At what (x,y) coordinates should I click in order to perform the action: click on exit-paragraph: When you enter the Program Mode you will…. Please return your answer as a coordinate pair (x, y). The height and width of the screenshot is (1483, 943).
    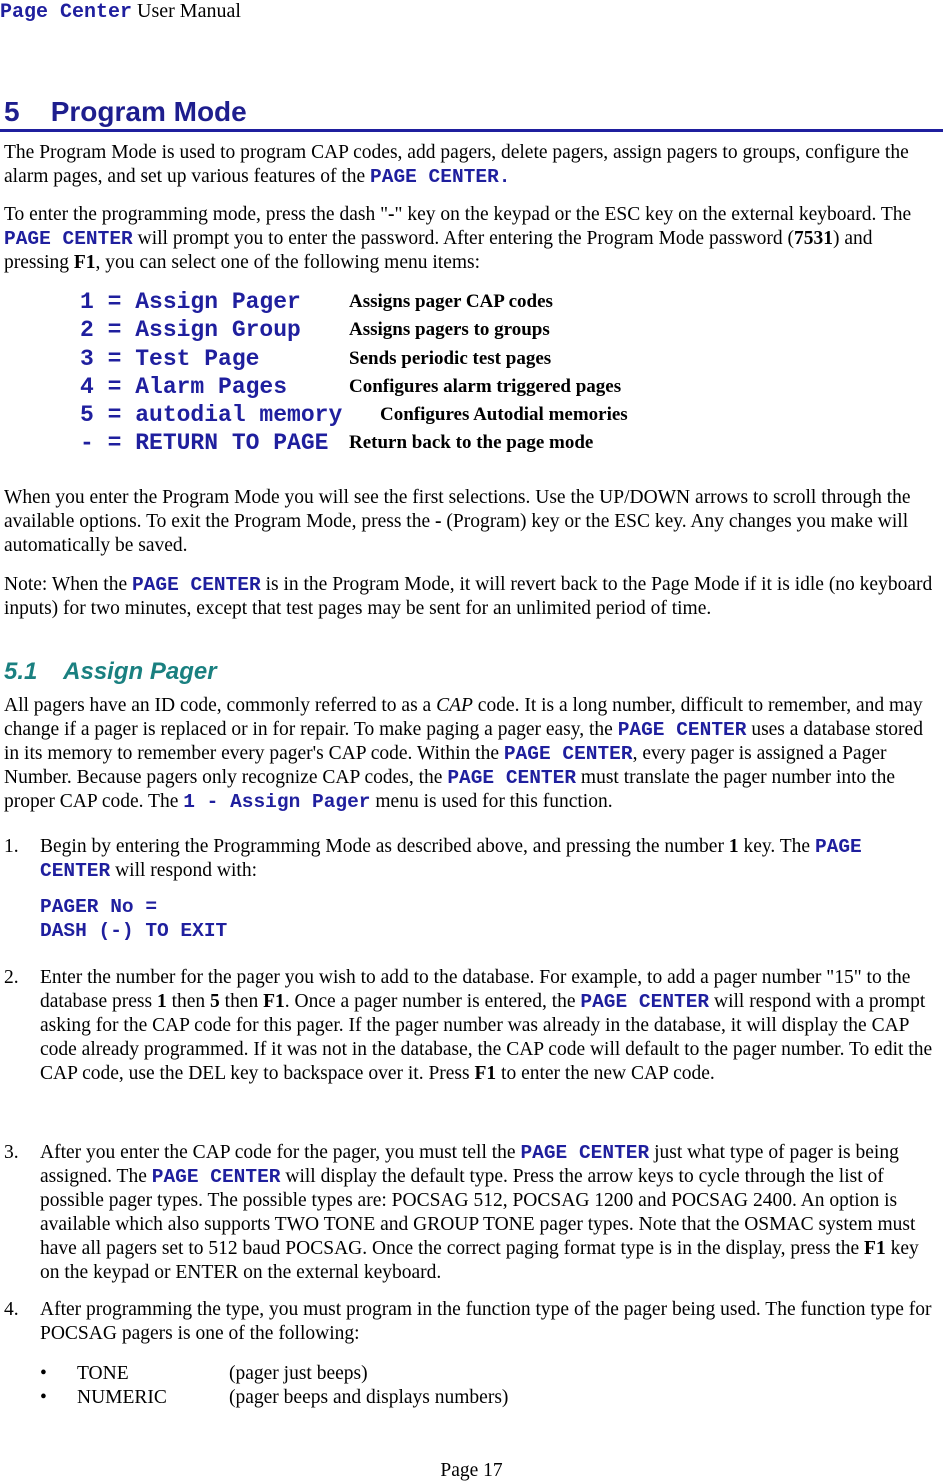
    Looking at the image, I should click on (472, 522).